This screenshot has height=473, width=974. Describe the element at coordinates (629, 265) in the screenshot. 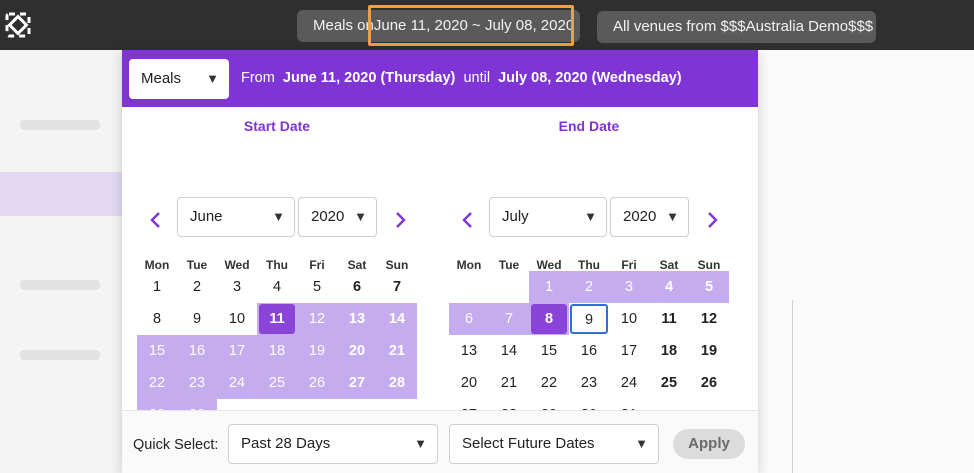

I see `weekday-header: Fri` at that location.